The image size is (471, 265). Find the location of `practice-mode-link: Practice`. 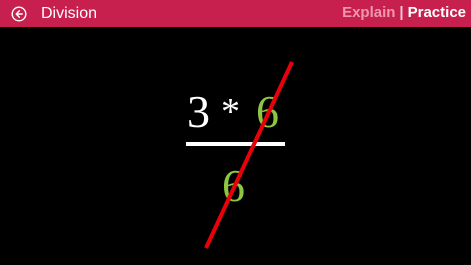

practice-mode-link: Practice is located at coordinates (437, 12).